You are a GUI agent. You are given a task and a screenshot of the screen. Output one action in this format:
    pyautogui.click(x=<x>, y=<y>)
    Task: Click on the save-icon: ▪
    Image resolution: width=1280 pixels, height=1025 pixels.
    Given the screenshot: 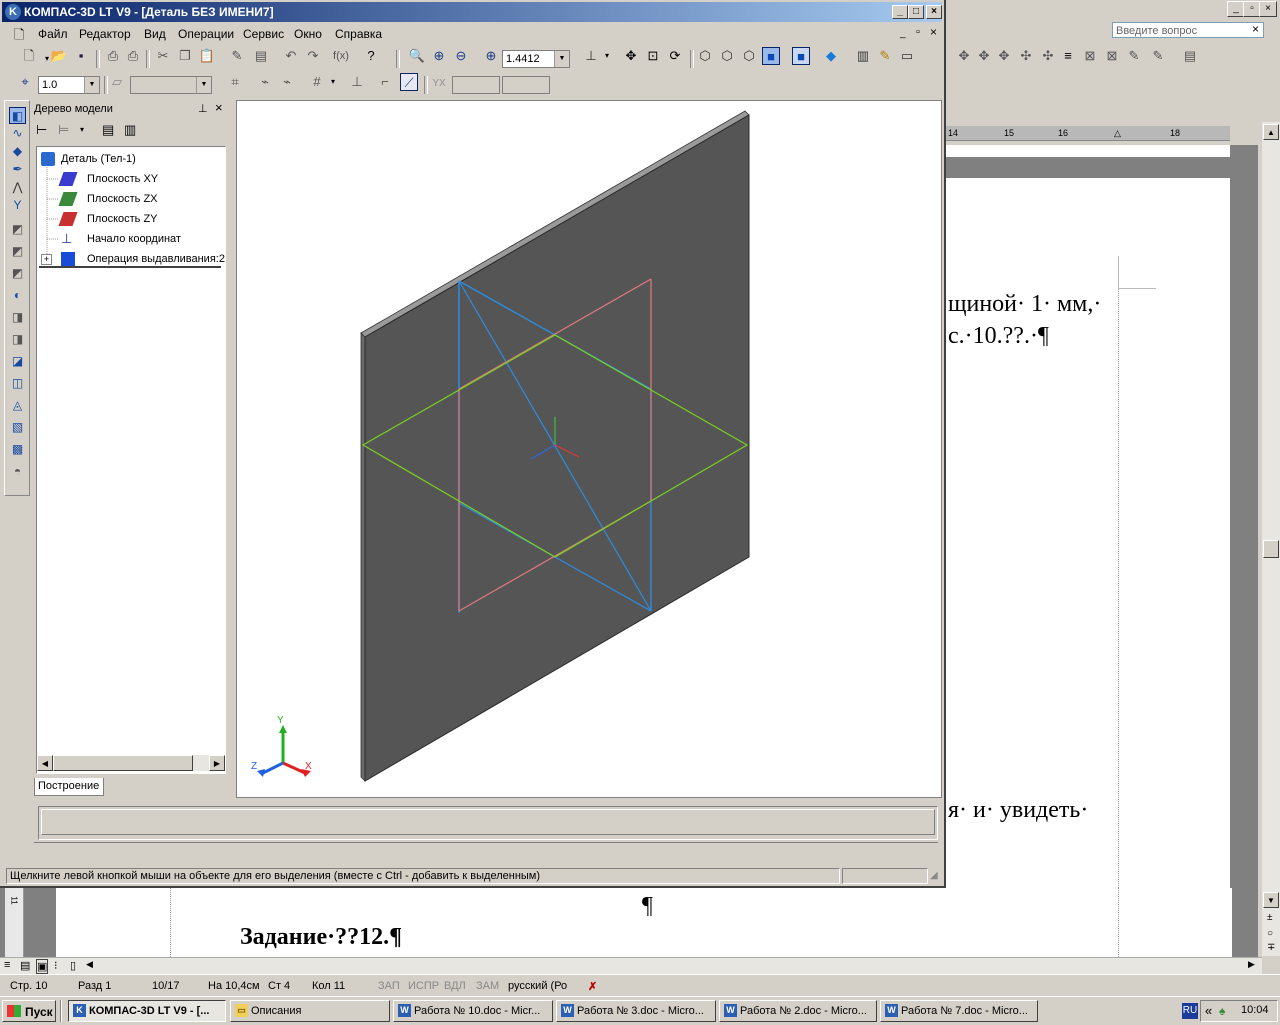 What is the action you would take?
    pyautogui.click(x=81, y=56)
    